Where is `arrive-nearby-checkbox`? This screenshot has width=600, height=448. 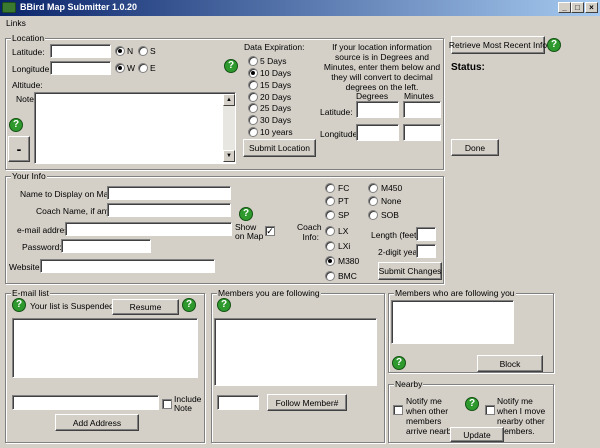
arrive-nearby-checkbox is located at coordinates (398, 410).